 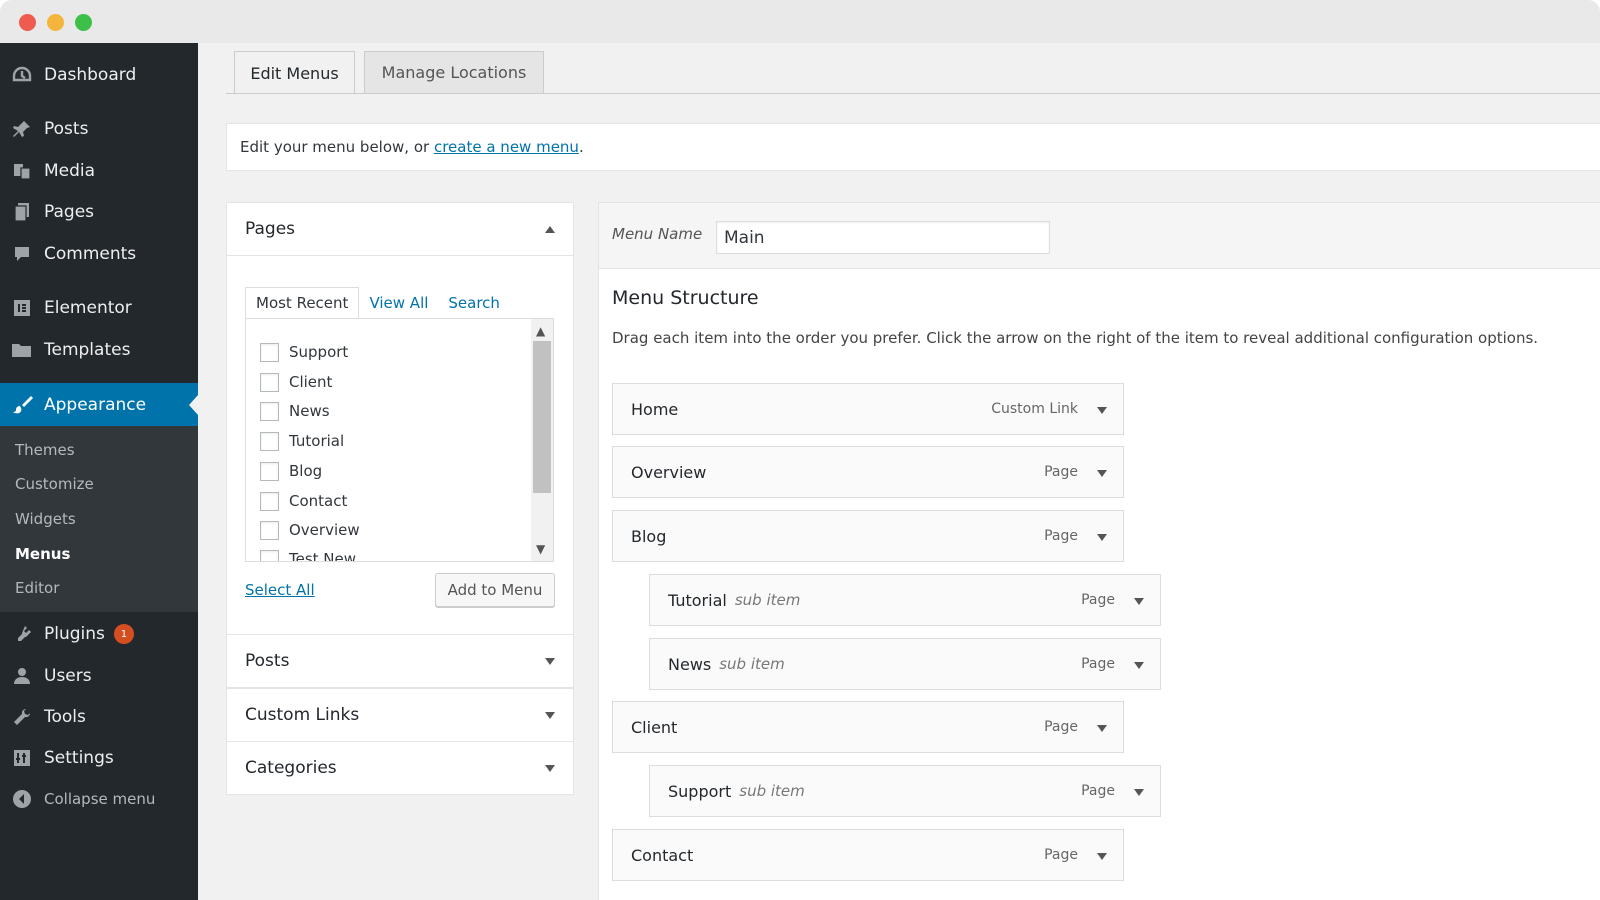 What do you see at coordinates (1099, 236) in the screenshot?
I see `menu-name-bar: Menu Name` at bounding box center [1099, 236].